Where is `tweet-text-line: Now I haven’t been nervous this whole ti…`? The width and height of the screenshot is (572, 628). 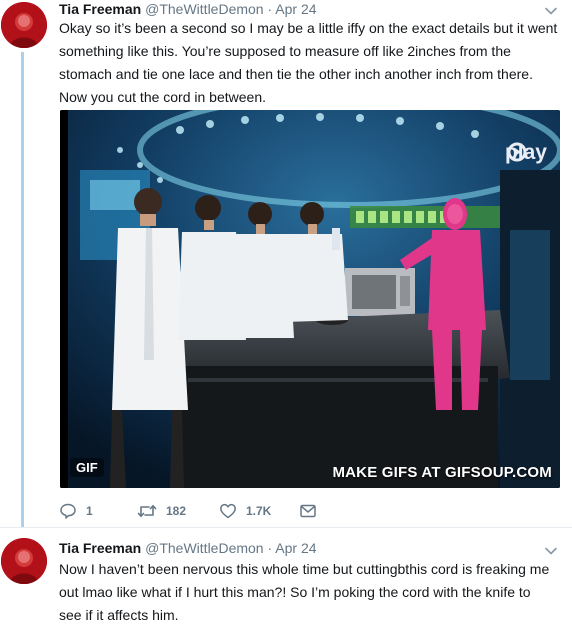
tweet-text-line: Now I haven’t been nervous this whole ti… is located at coordinates (304, 569).